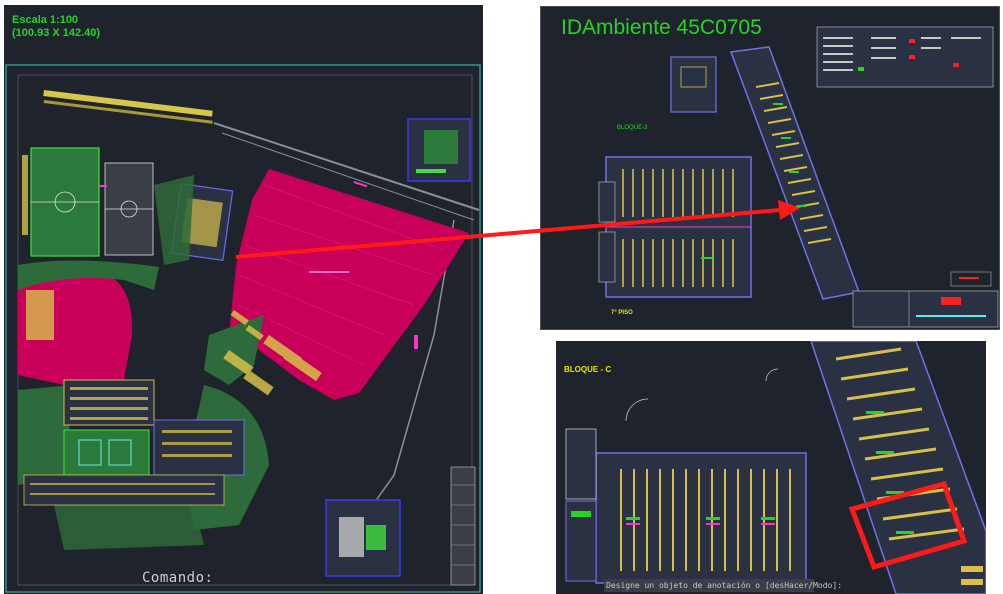 Image resolution: width=1003 pixels, height=594 pixels. I want to click on legend-table, so click(905, 57).